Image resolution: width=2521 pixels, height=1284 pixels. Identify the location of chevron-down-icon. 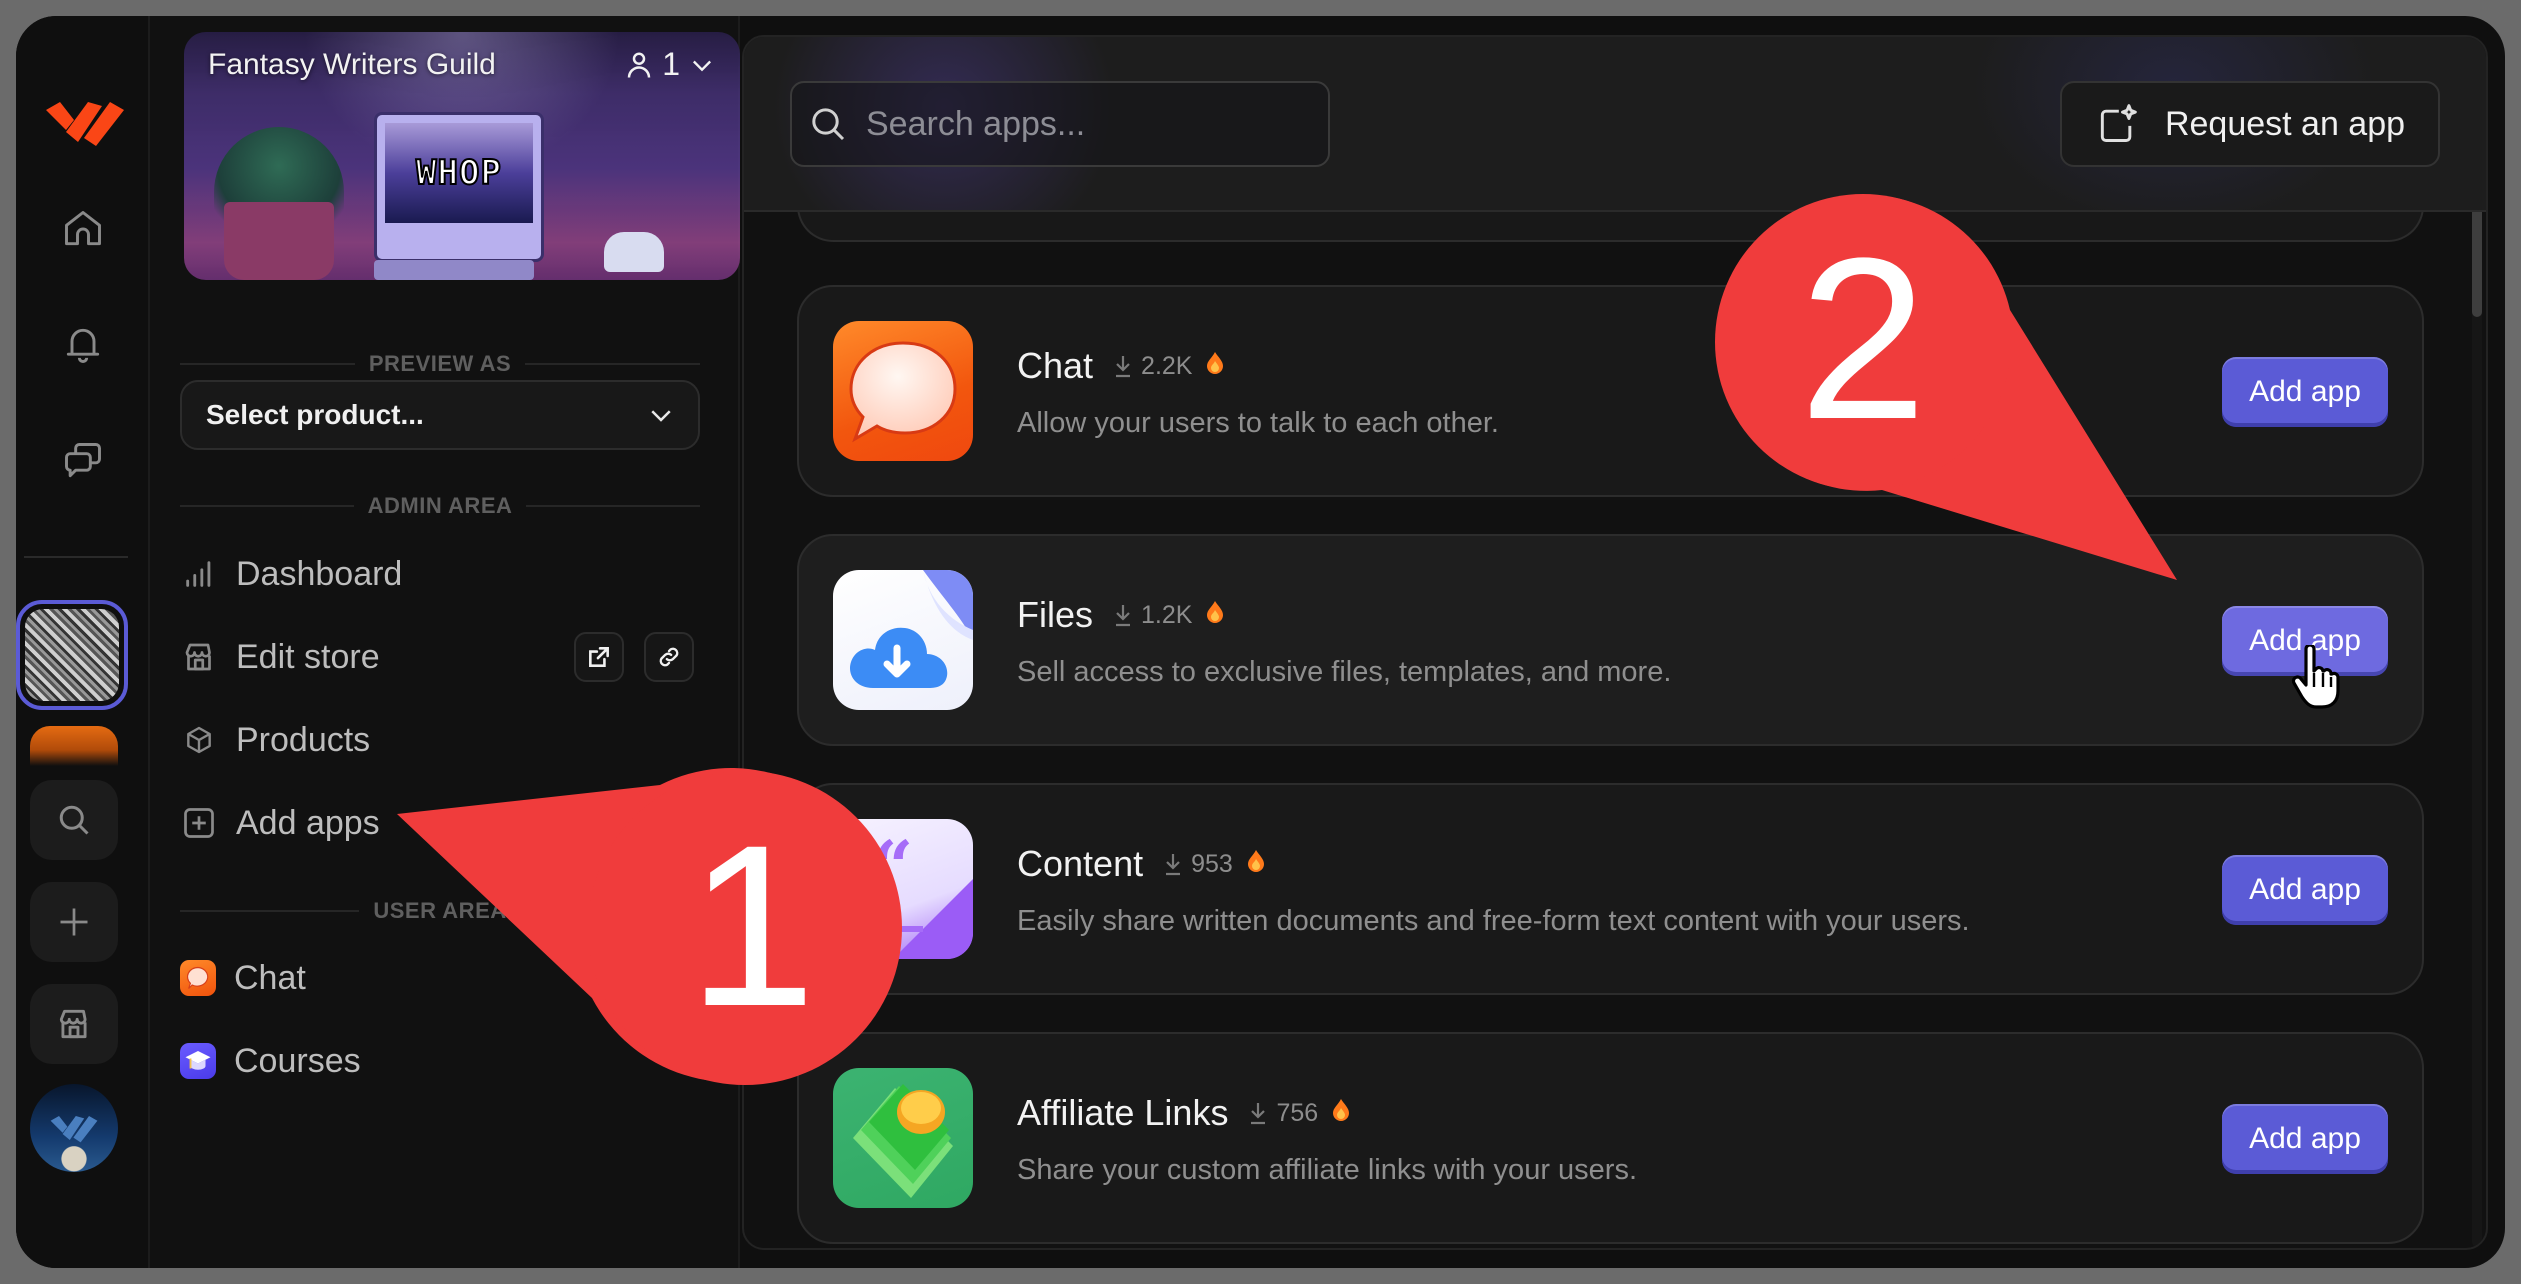
(661, 416).